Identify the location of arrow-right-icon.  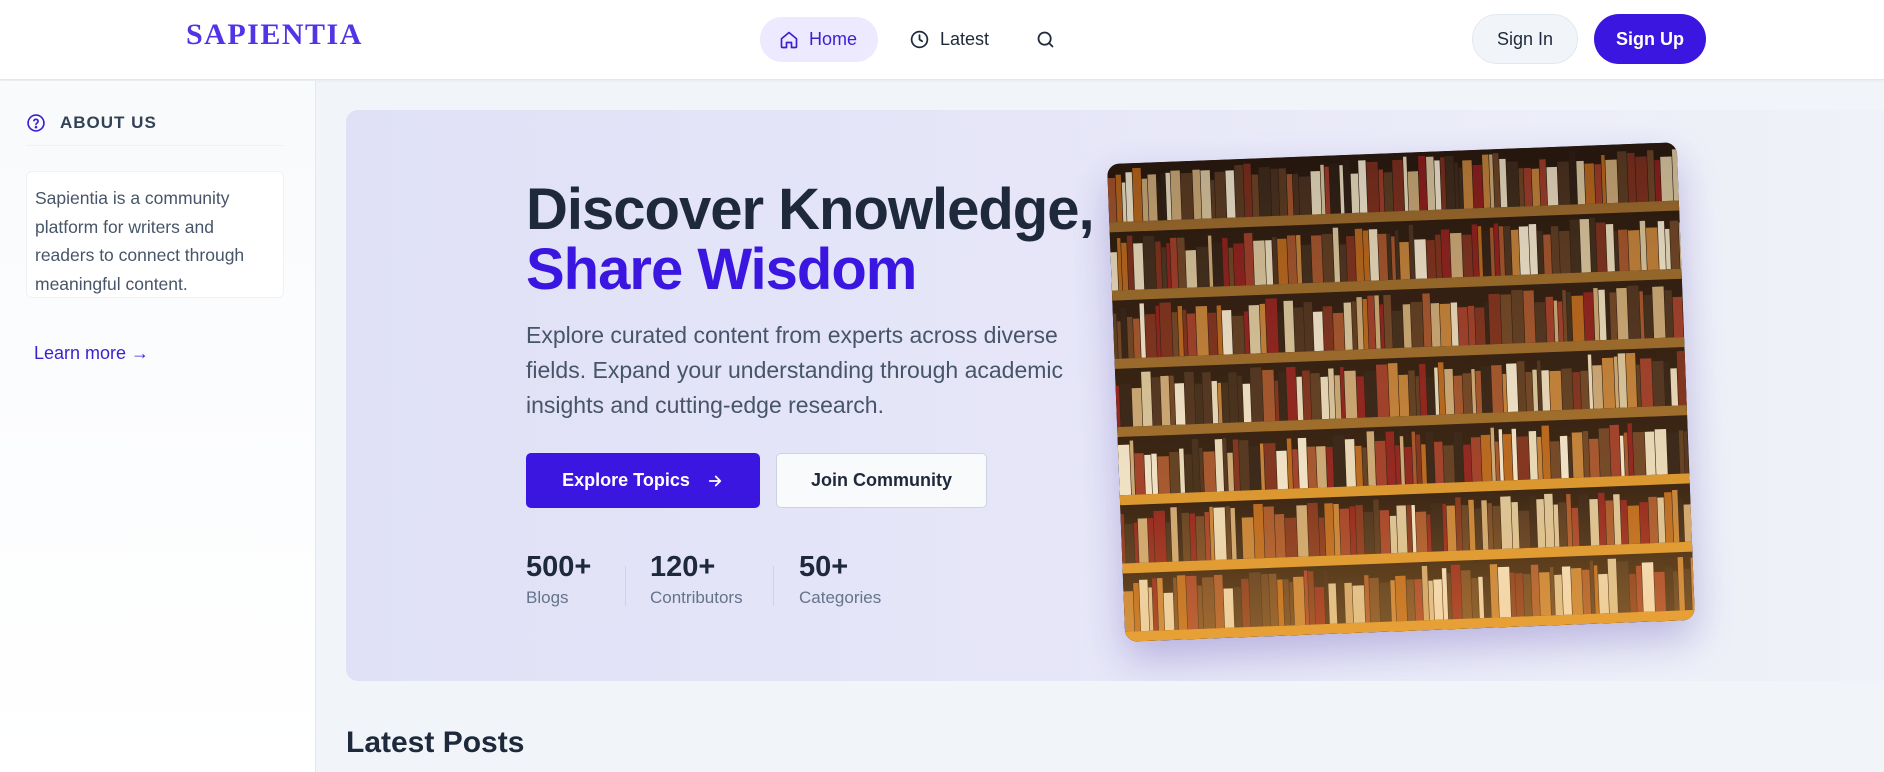
(714, 480).